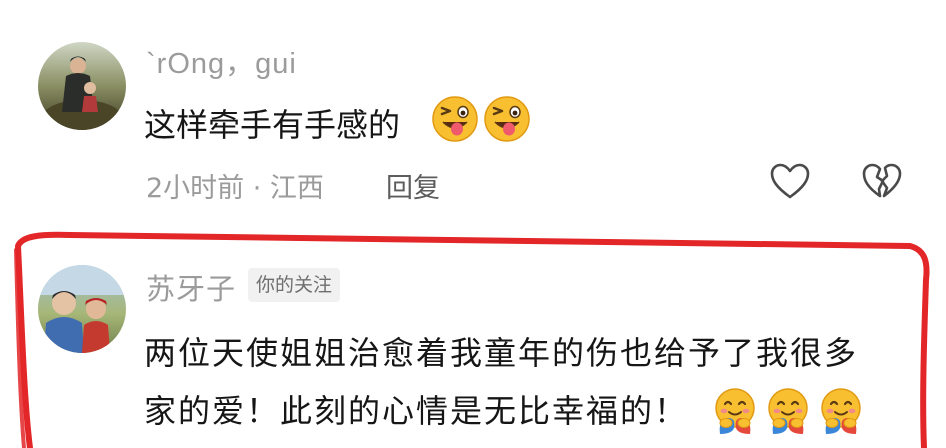 This screenshot has height=448, width=946. Describe the element at coordinates (191, 287) in the screenshot. I see `comment-username: 苏牙子` at that location.